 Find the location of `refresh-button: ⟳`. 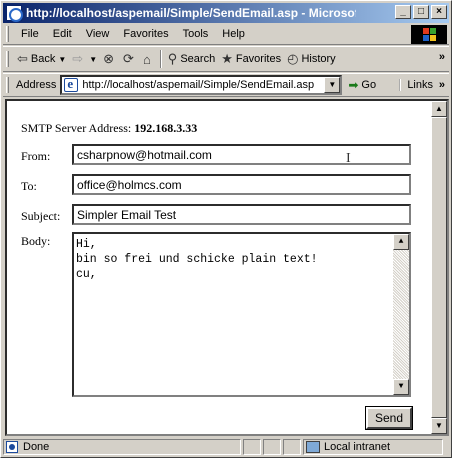

refresh-button: ⟳ is located at coordinates (130, 59).